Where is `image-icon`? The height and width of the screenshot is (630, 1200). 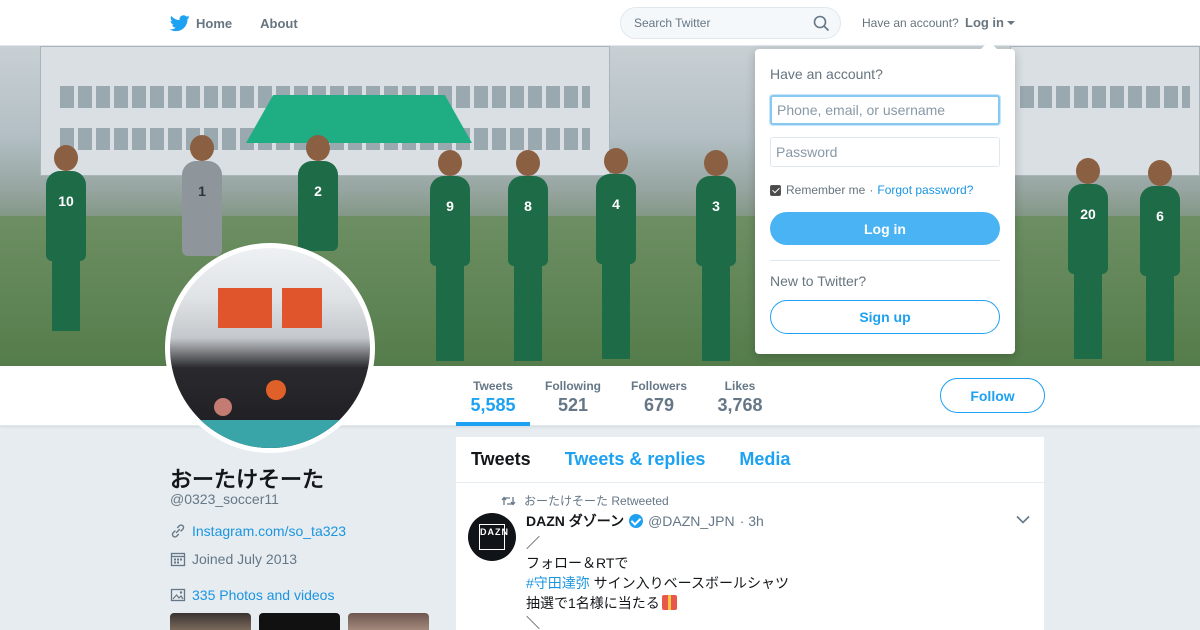
image-icon is located at coordinates (178, 595).